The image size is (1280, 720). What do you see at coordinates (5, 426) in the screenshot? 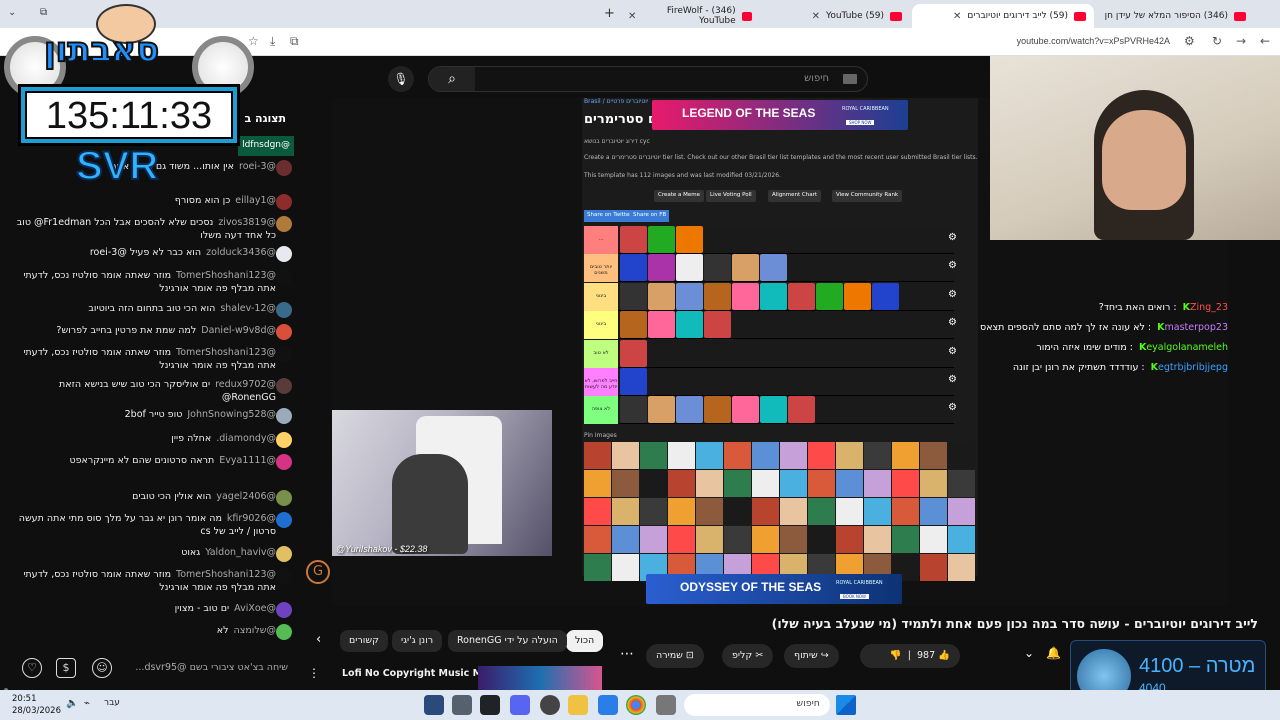
I see `chat-scrollbar` at bounding box center [5, 426].